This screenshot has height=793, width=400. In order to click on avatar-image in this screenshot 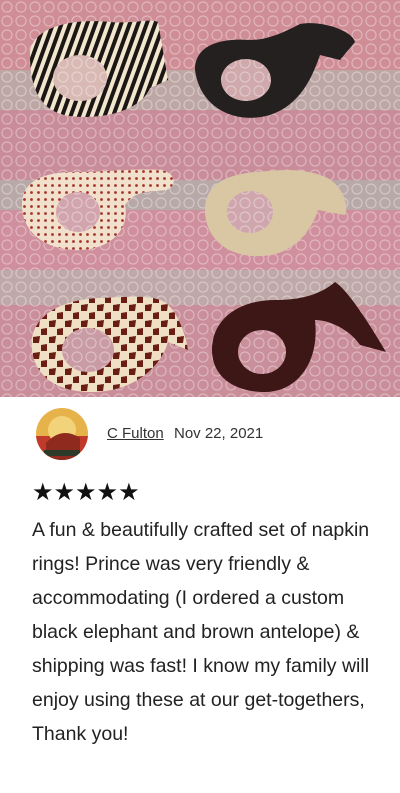, I will do `click(62, 434)`.